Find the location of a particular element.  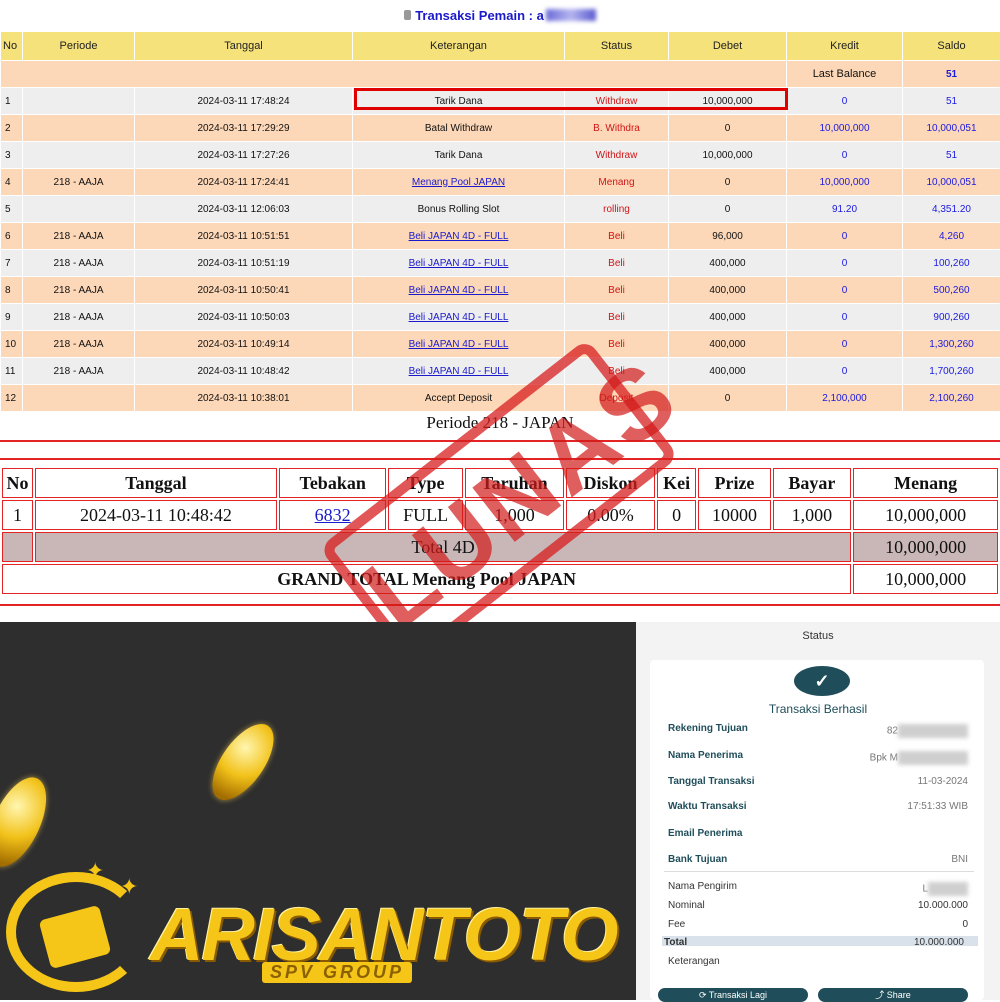

bet-prize: 10000 is located at coordinates (734, 515).